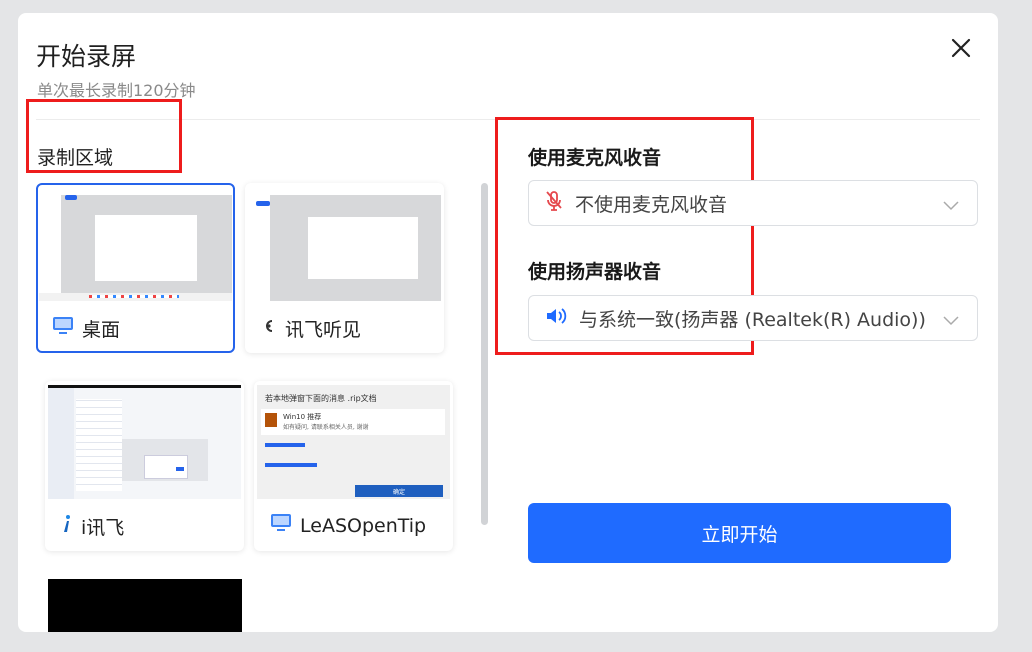 The height and width of the screenshot is (652, 1032). Describe the element at coordinates (104, 136) in the screenshot. I see `region-label-highlight` at that location.